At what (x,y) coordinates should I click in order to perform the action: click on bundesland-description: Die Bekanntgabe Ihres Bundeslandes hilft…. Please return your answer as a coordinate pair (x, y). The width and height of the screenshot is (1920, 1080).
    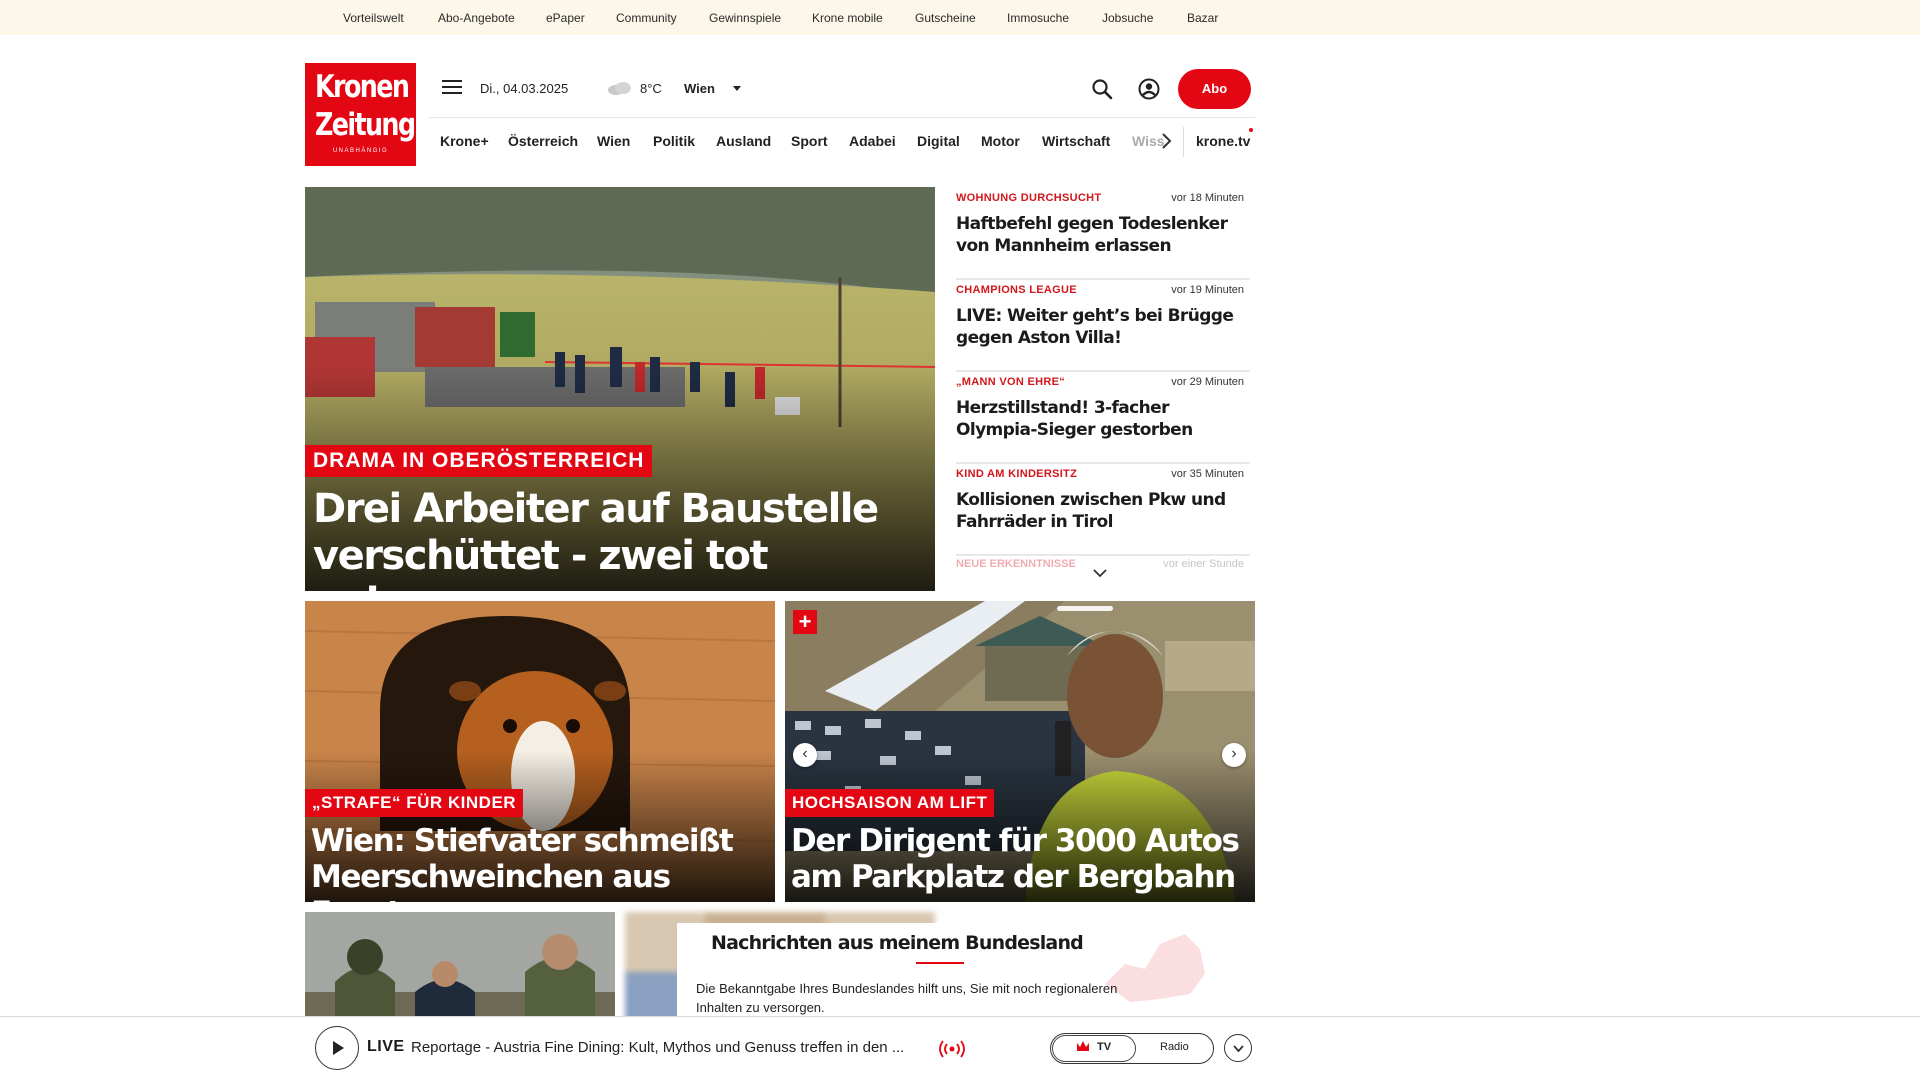
    Looking at the image, I should click on (907, 998).